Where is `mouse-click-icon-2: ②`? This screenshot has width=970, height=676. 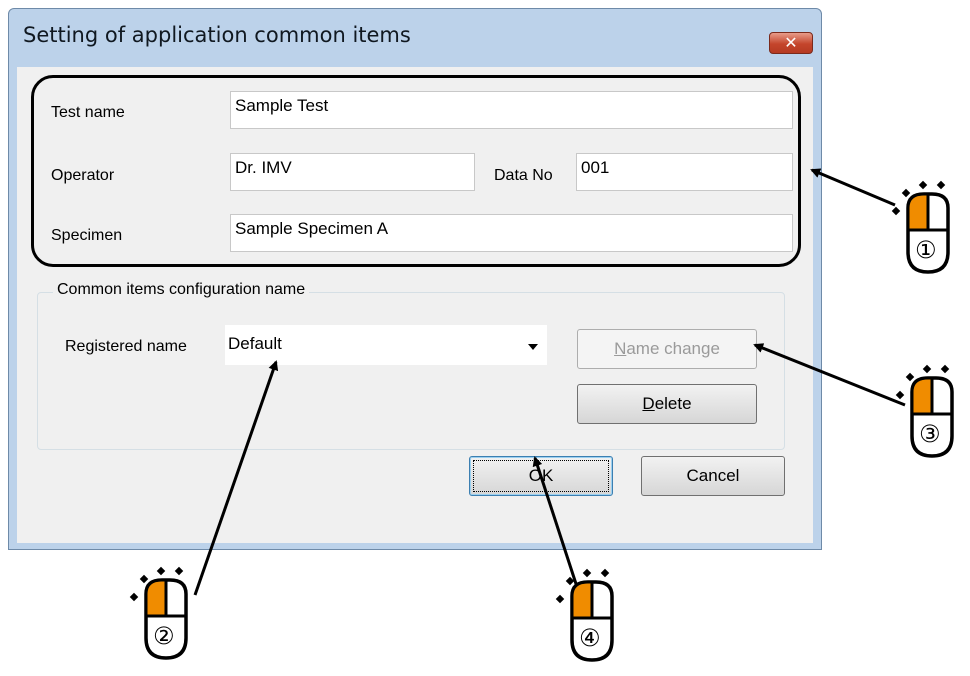 mouse-click-icon-2: ② is located at coordinates (166, 619).